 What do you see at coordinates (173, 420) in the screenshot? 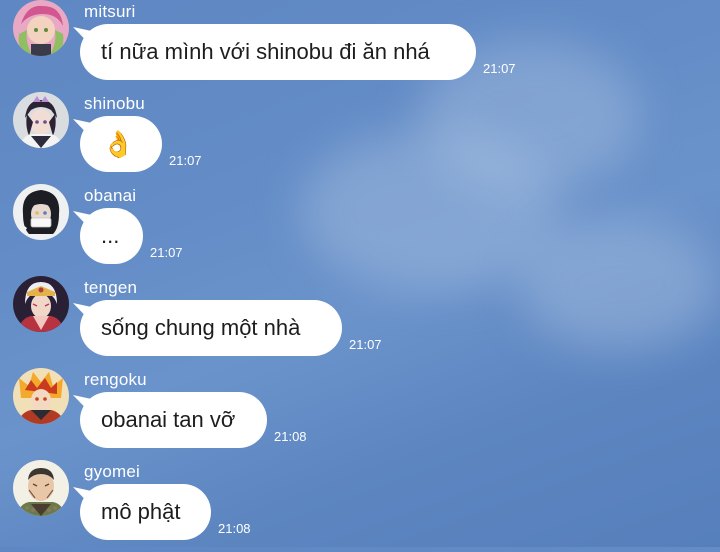
I see `message-bubble: obanai tan vỡ` at bounding box center [173, 420].